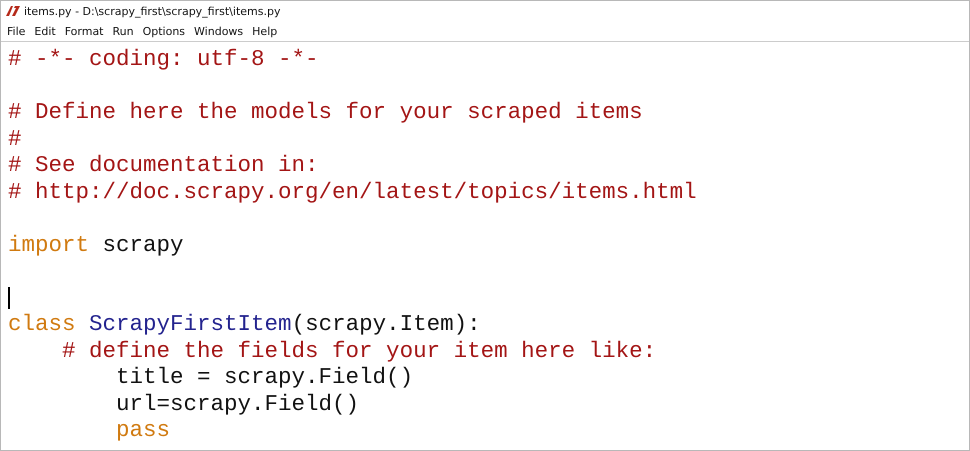  I want to click on menu-item: Options, so click(164, 31).